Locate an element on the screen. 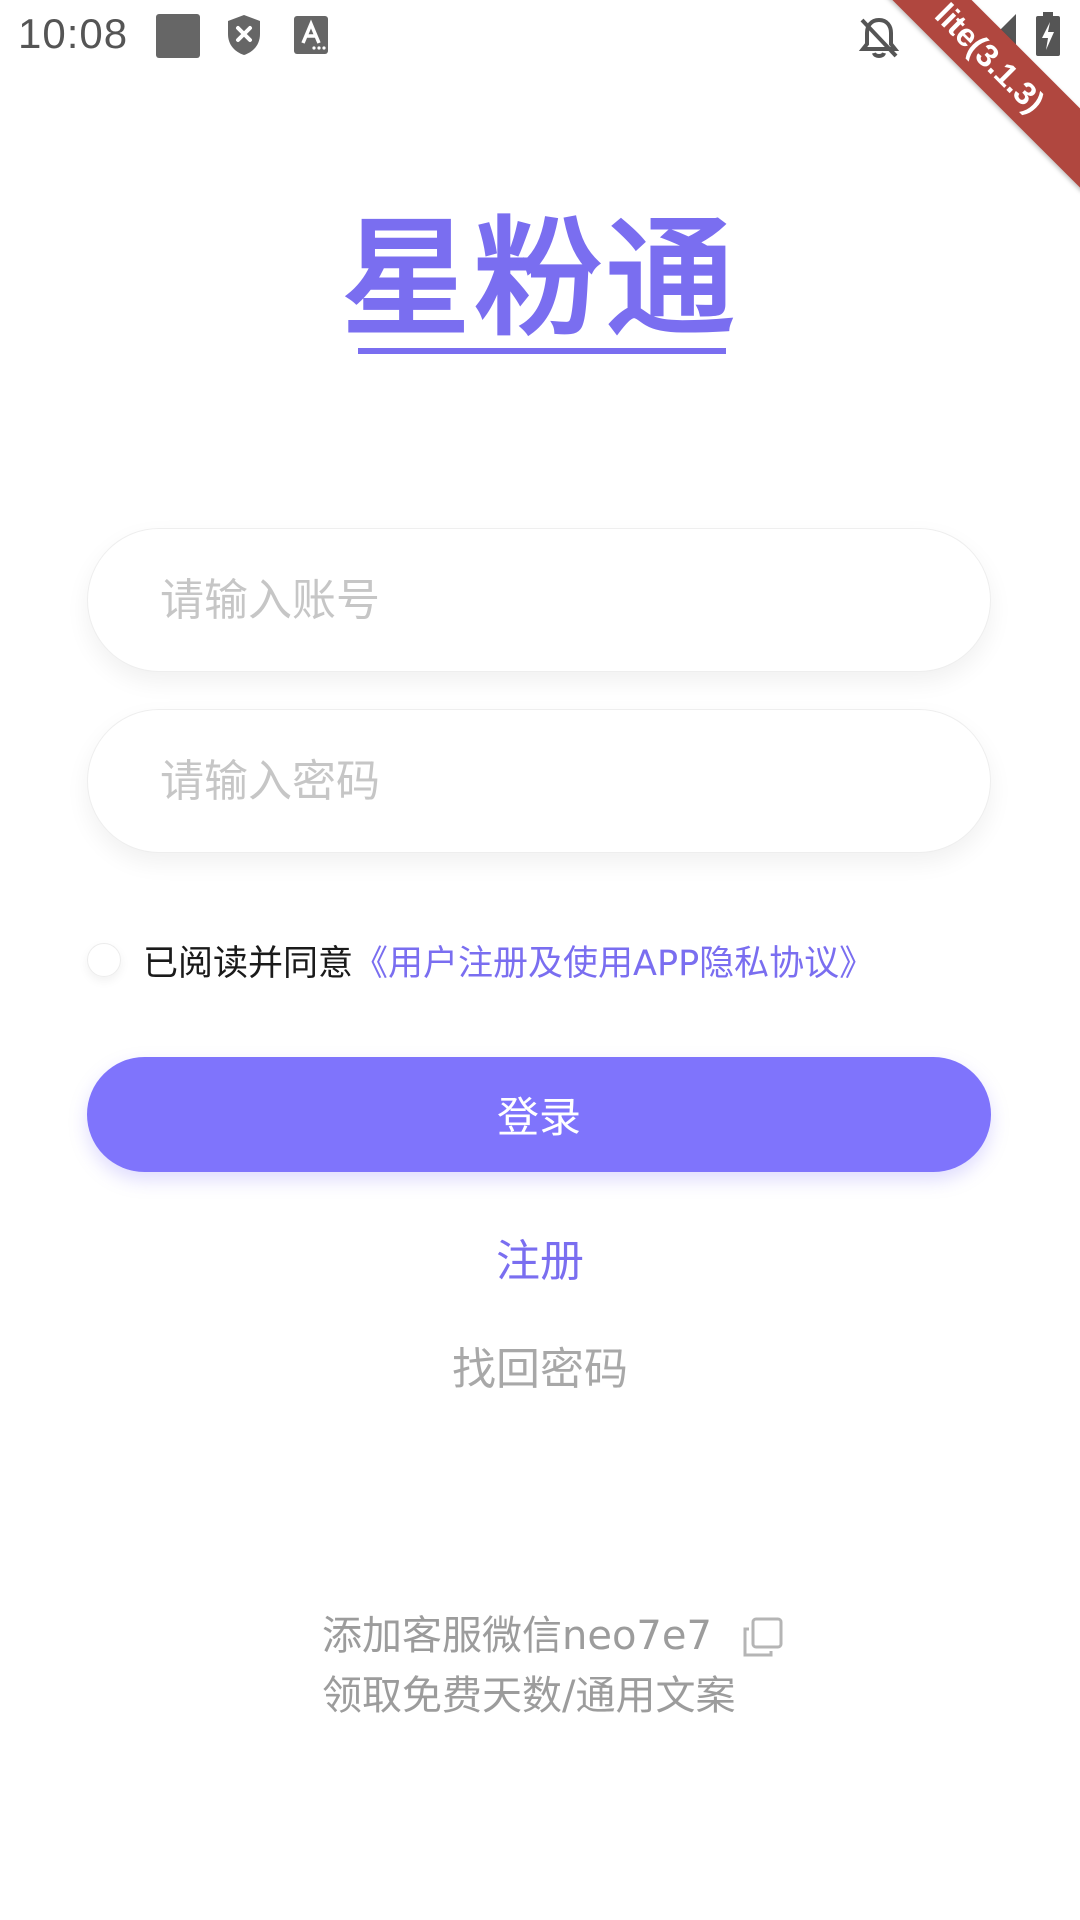 This screenshot has height=1920, width=1080. account-input is located at coordinates (574, 600).